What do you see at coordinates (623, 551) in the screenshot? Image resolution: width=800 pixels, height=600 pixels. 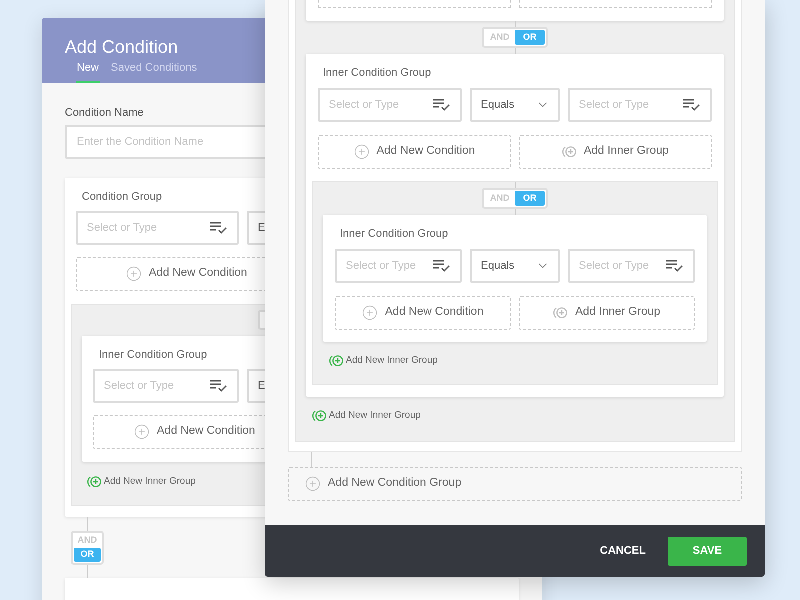 I see `cancel-button: CANCEL` at bounding box center [623, 551].